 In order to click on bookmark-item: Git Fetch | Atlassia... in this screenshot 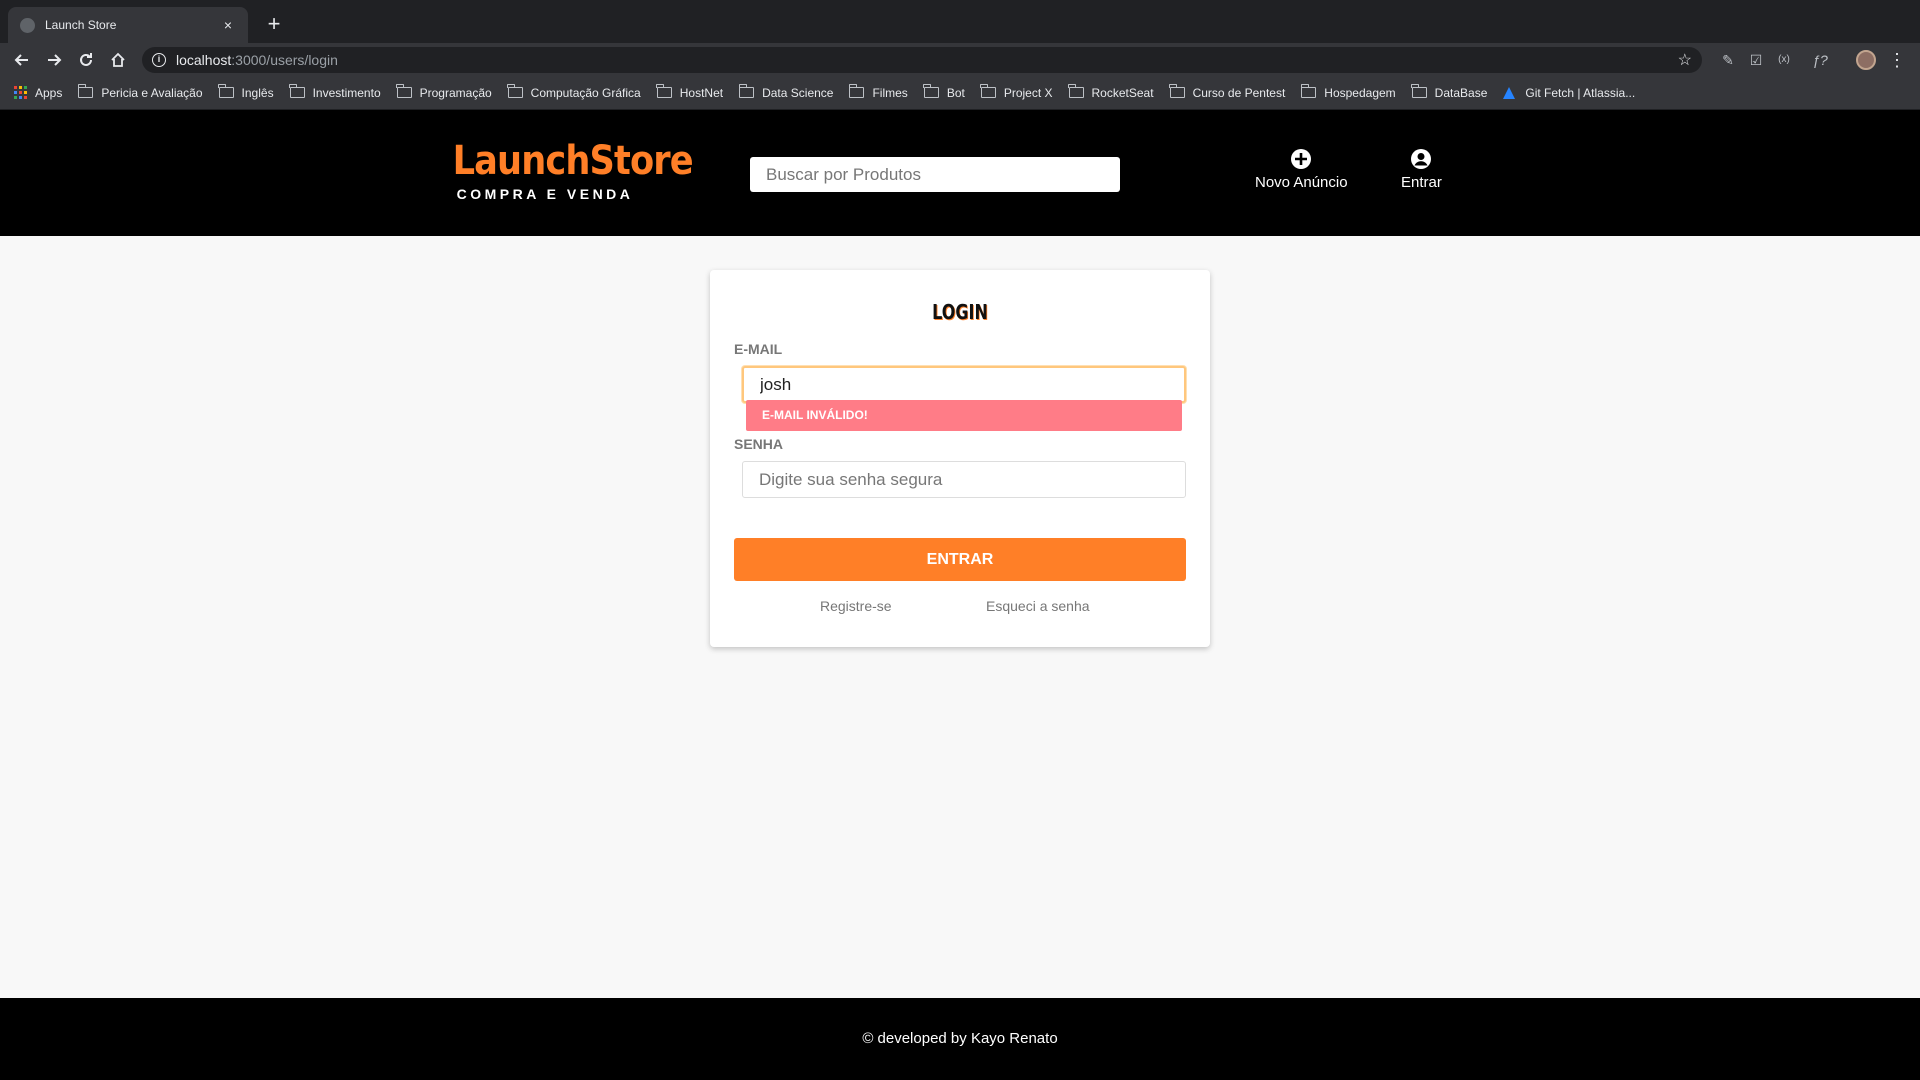, I will do `click(1569, 93)`.